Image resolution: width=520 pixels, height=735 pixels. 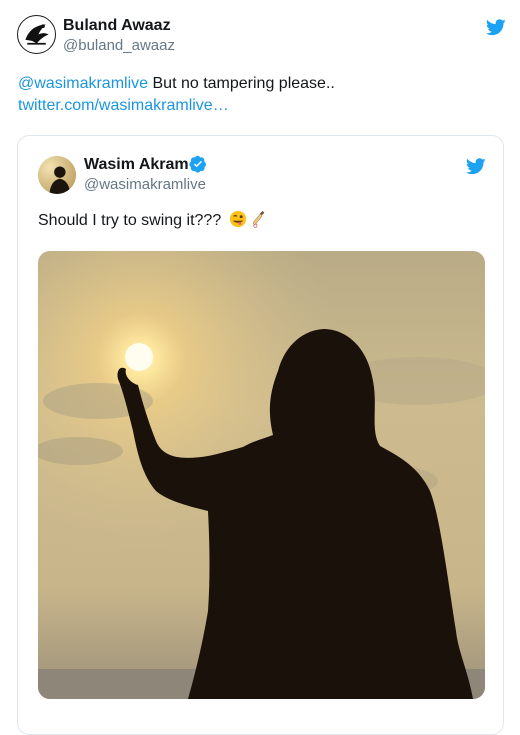 What do you see at coordinates (259, 219) in the screenshot?
I see `cricket-bat-icon` at bounding box center [259, 219].